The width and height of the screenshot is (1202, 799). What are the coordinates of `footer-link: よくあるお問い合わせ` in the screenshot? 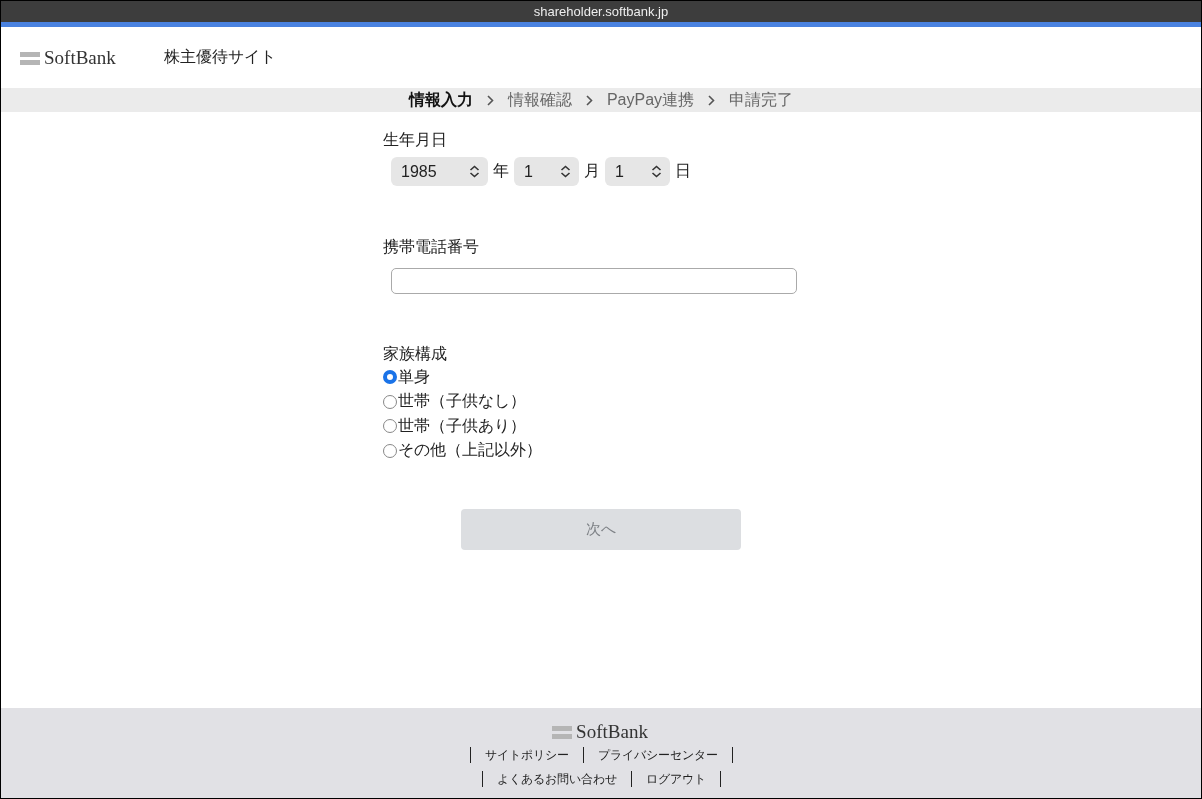 It's located at (557, 779).